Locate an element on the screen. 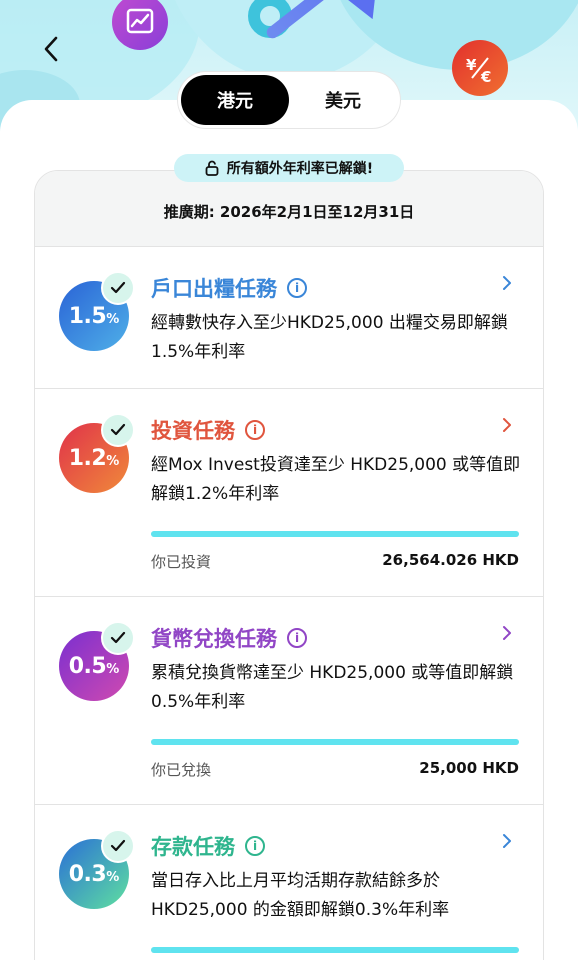  rate-number: 0.5 is located at coordinates (87, 666).